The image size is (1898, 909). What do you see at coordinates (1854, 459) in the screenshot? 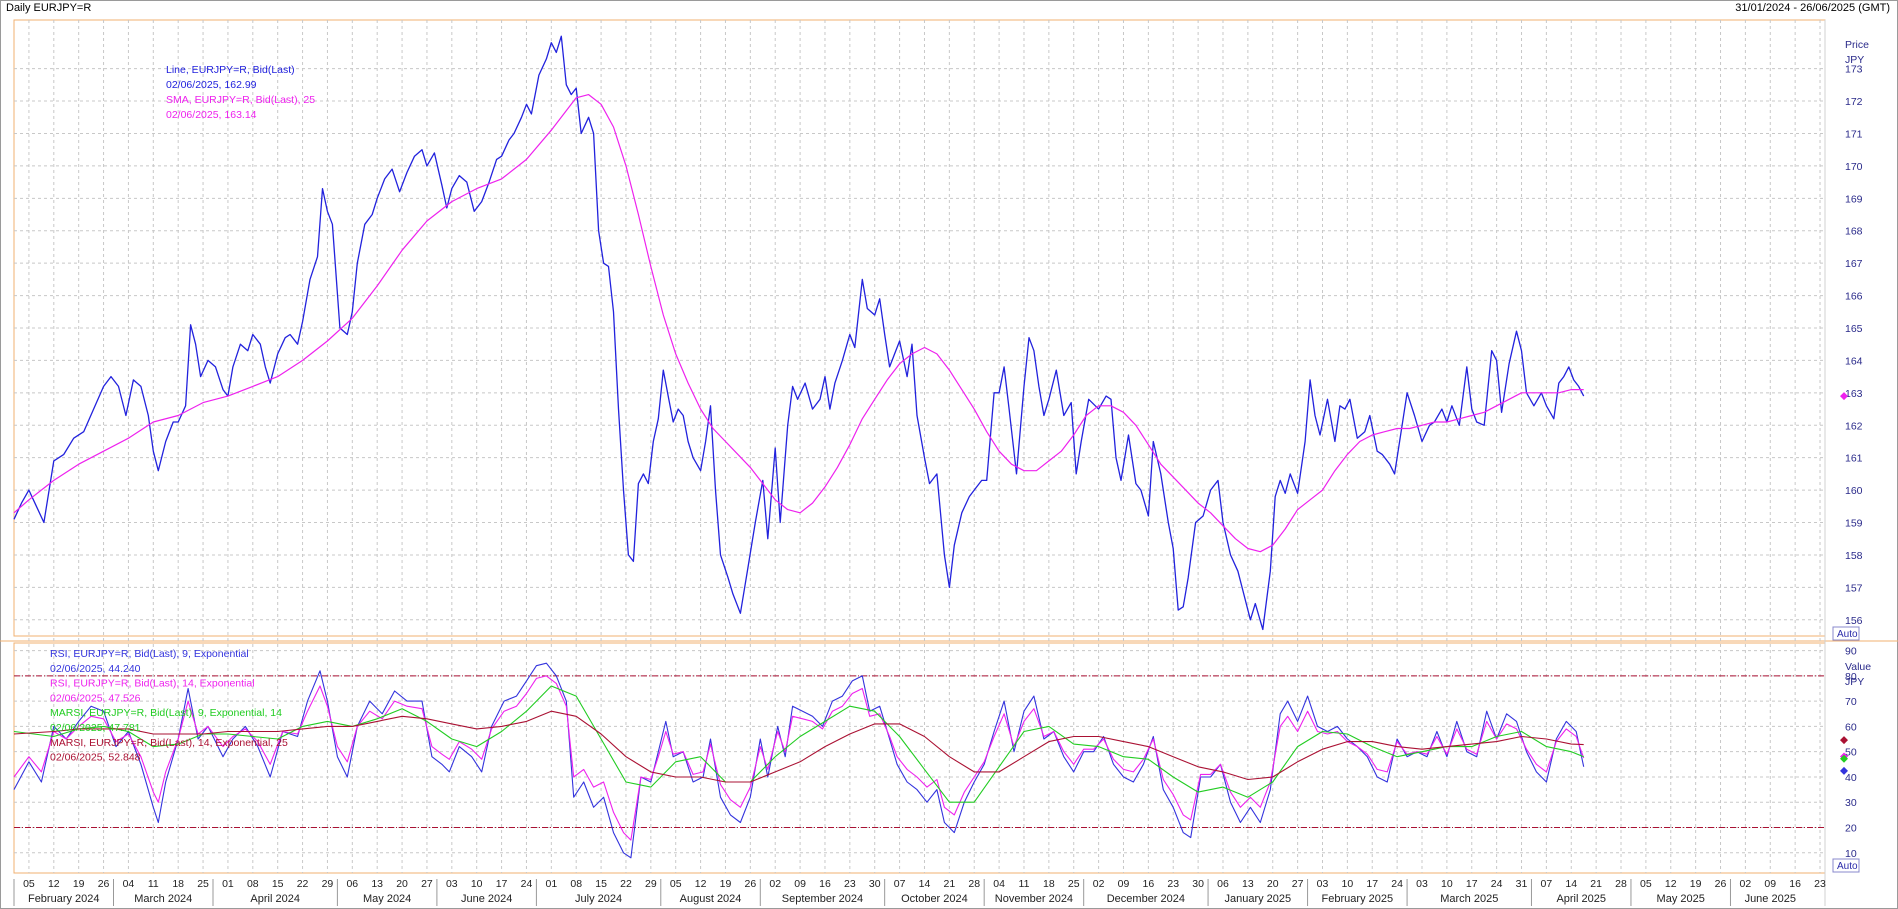
I see `price-tick-label: 161` at bounding box center [1854, 459].